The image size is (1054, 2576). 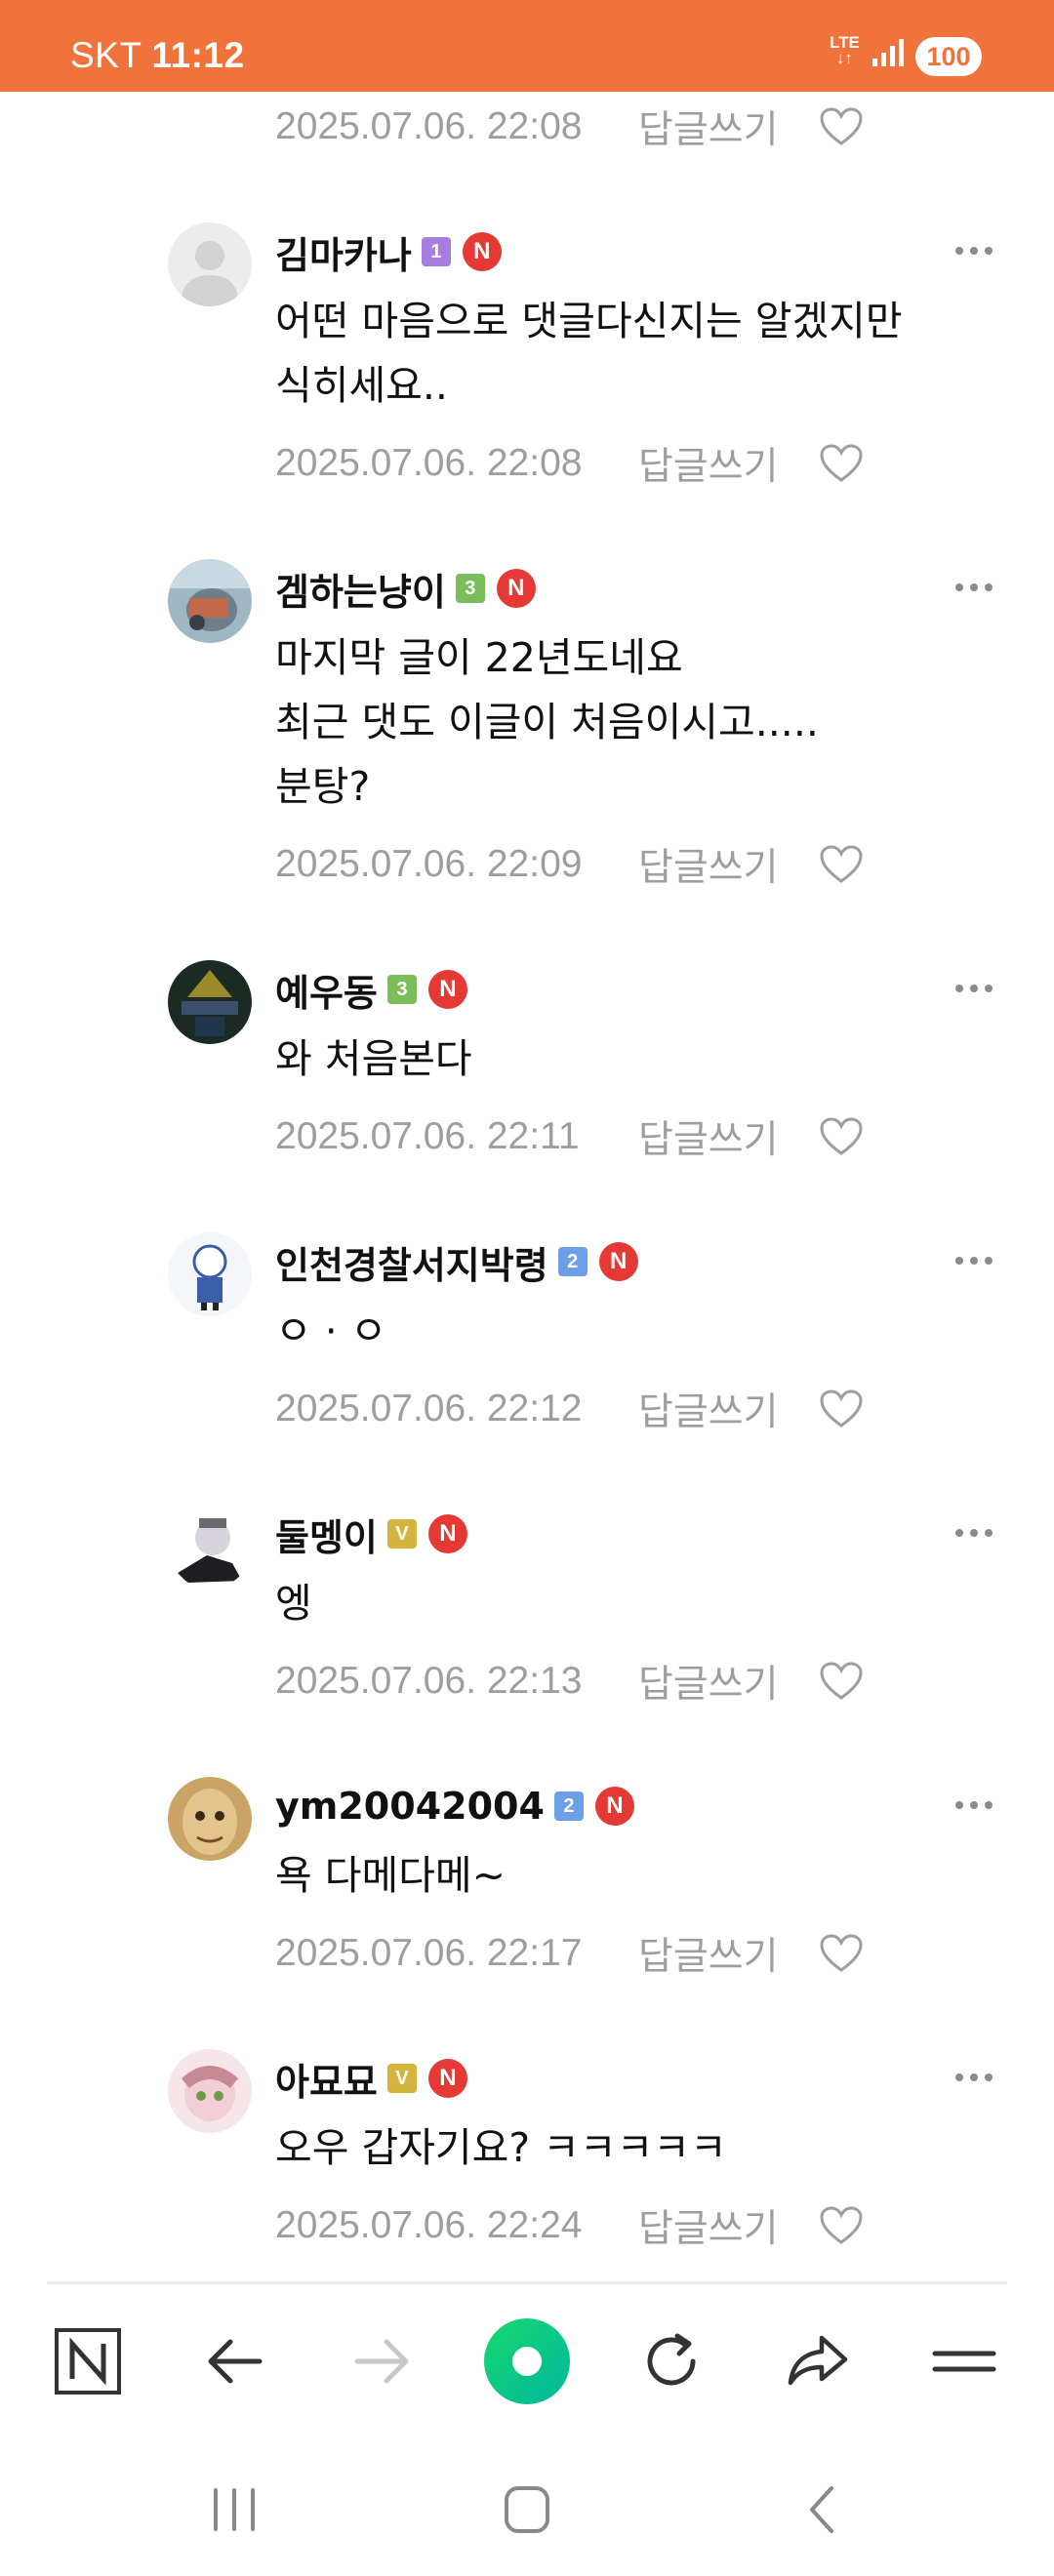 What do you see at coordinates (326, 2079) in the screenshot?
I see `author-name: 아묘묘` at bounding box center [326, 2079].